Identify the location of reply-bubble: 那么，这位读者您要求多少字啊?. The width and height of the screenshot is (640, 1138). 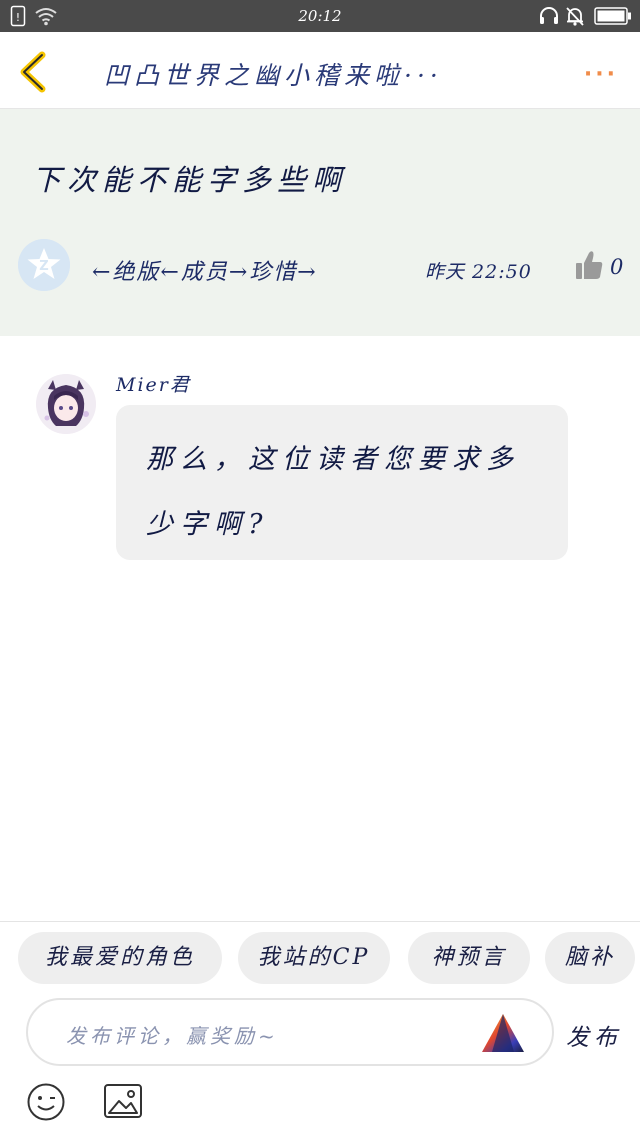
(342, 482).